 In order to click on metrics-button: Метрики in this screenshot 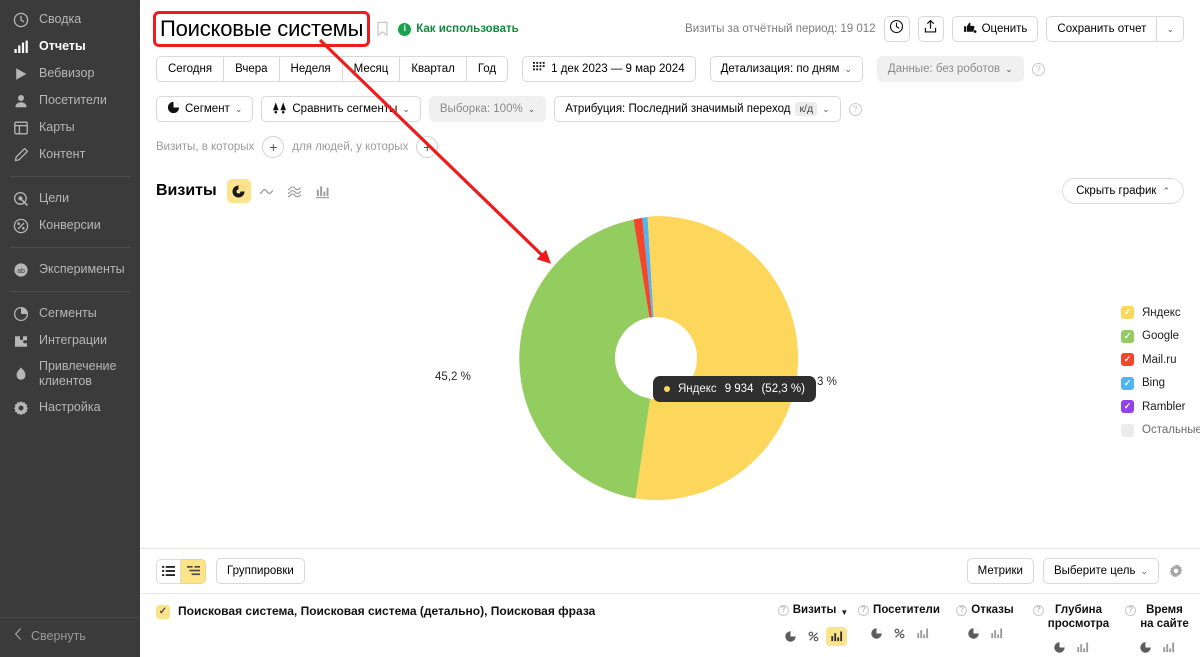, I will do `click(1000, 571)`.